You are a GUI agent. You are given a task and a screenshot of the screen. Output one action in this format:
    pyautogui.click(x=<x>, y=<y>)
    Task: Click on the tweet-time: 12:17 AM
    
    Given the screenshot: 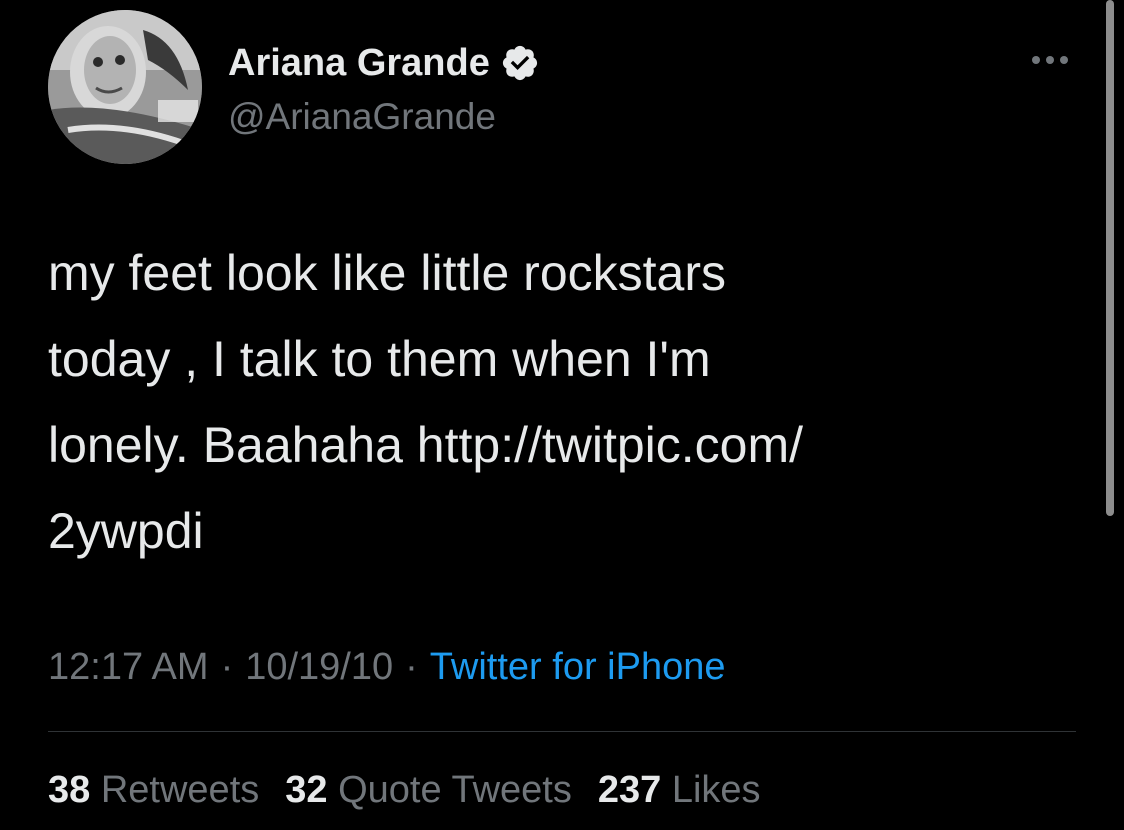 What is the action you would take?
    pyautogui.click(x=128, y=667)
    